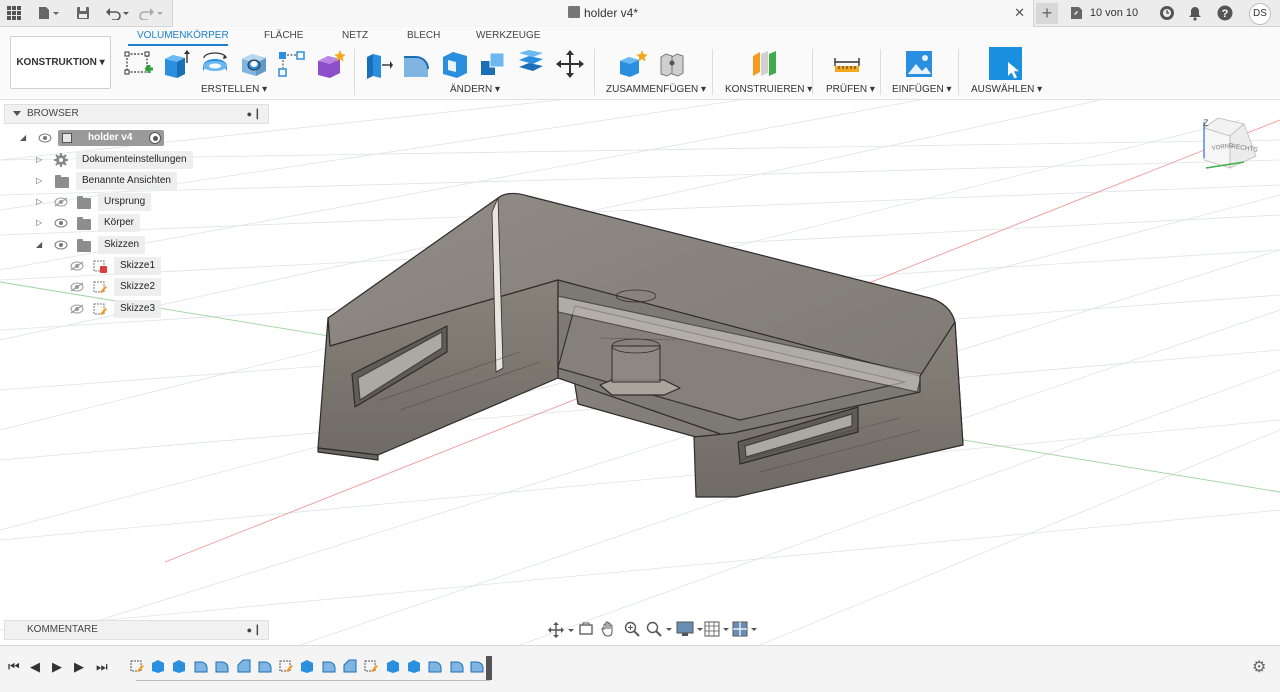  I want to click on tree-item-skizze3: Skizze3, so click(120, 309).